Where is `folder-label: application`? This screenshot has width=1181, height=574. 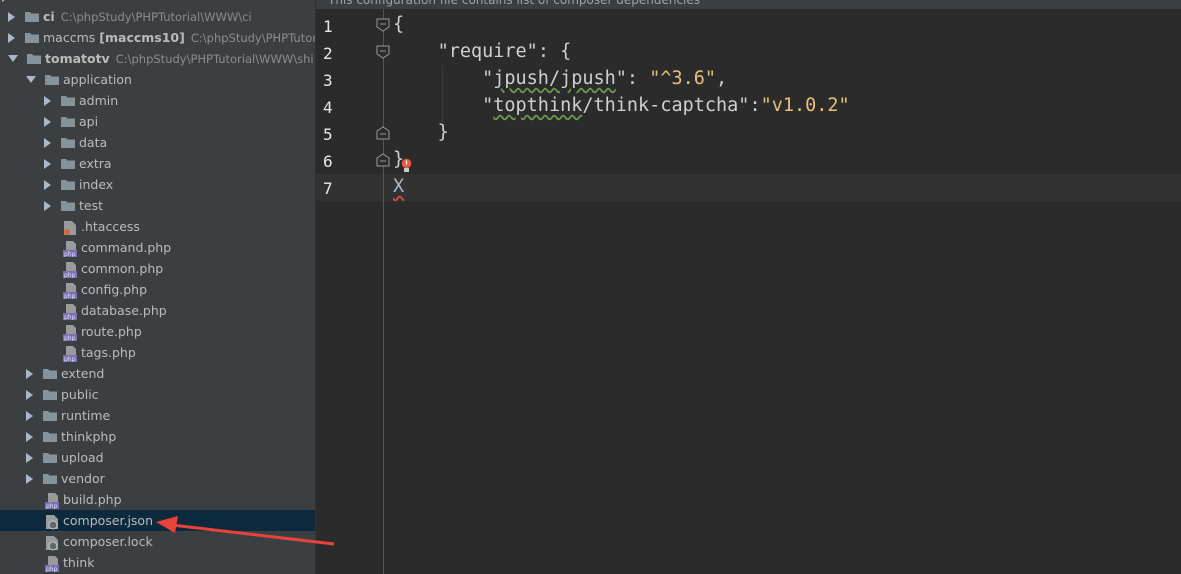 folder-label: application is located at coordinates (97, 79).